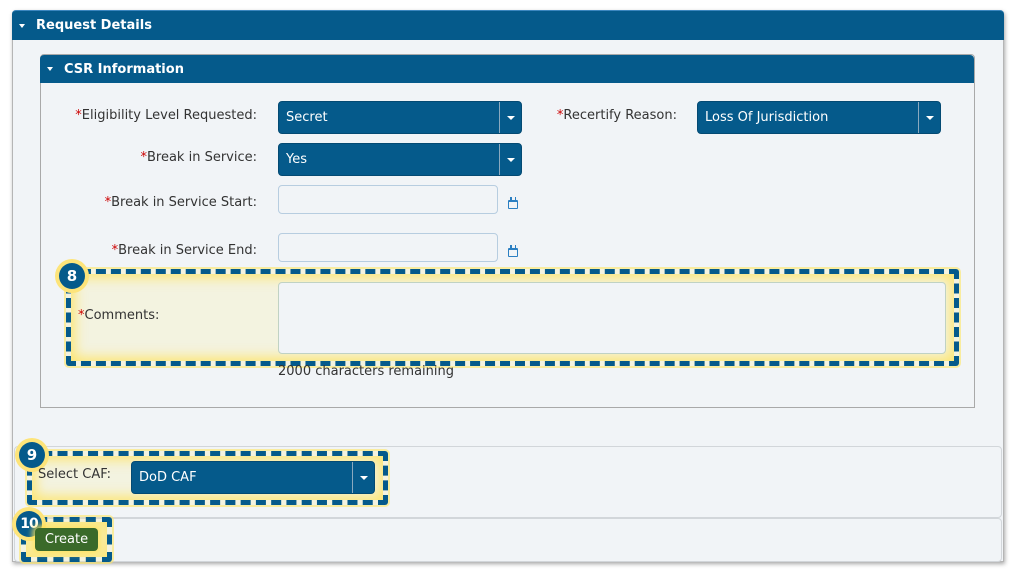 The width and height of the screenshot is (1013, 575). I want to click on label-text: Recertify Reason:, so click(620, 115).